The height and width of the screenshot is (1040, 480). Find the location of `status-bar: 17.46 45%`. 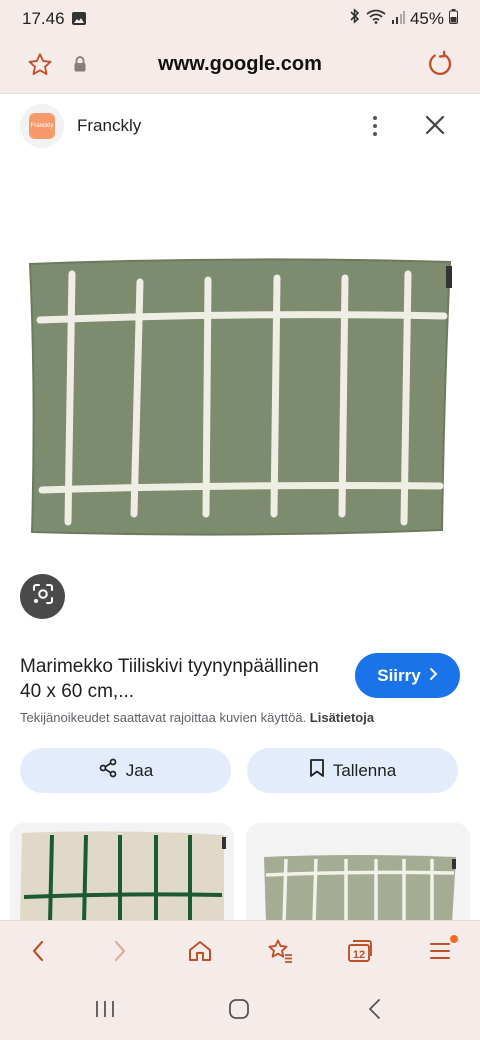

status-bar: 17.46 45% is located at coordinates (240, 19).